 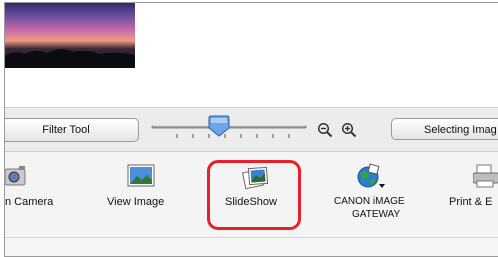 I want to click on tool-camera-label: n Camera, so click(x=29, y=202).